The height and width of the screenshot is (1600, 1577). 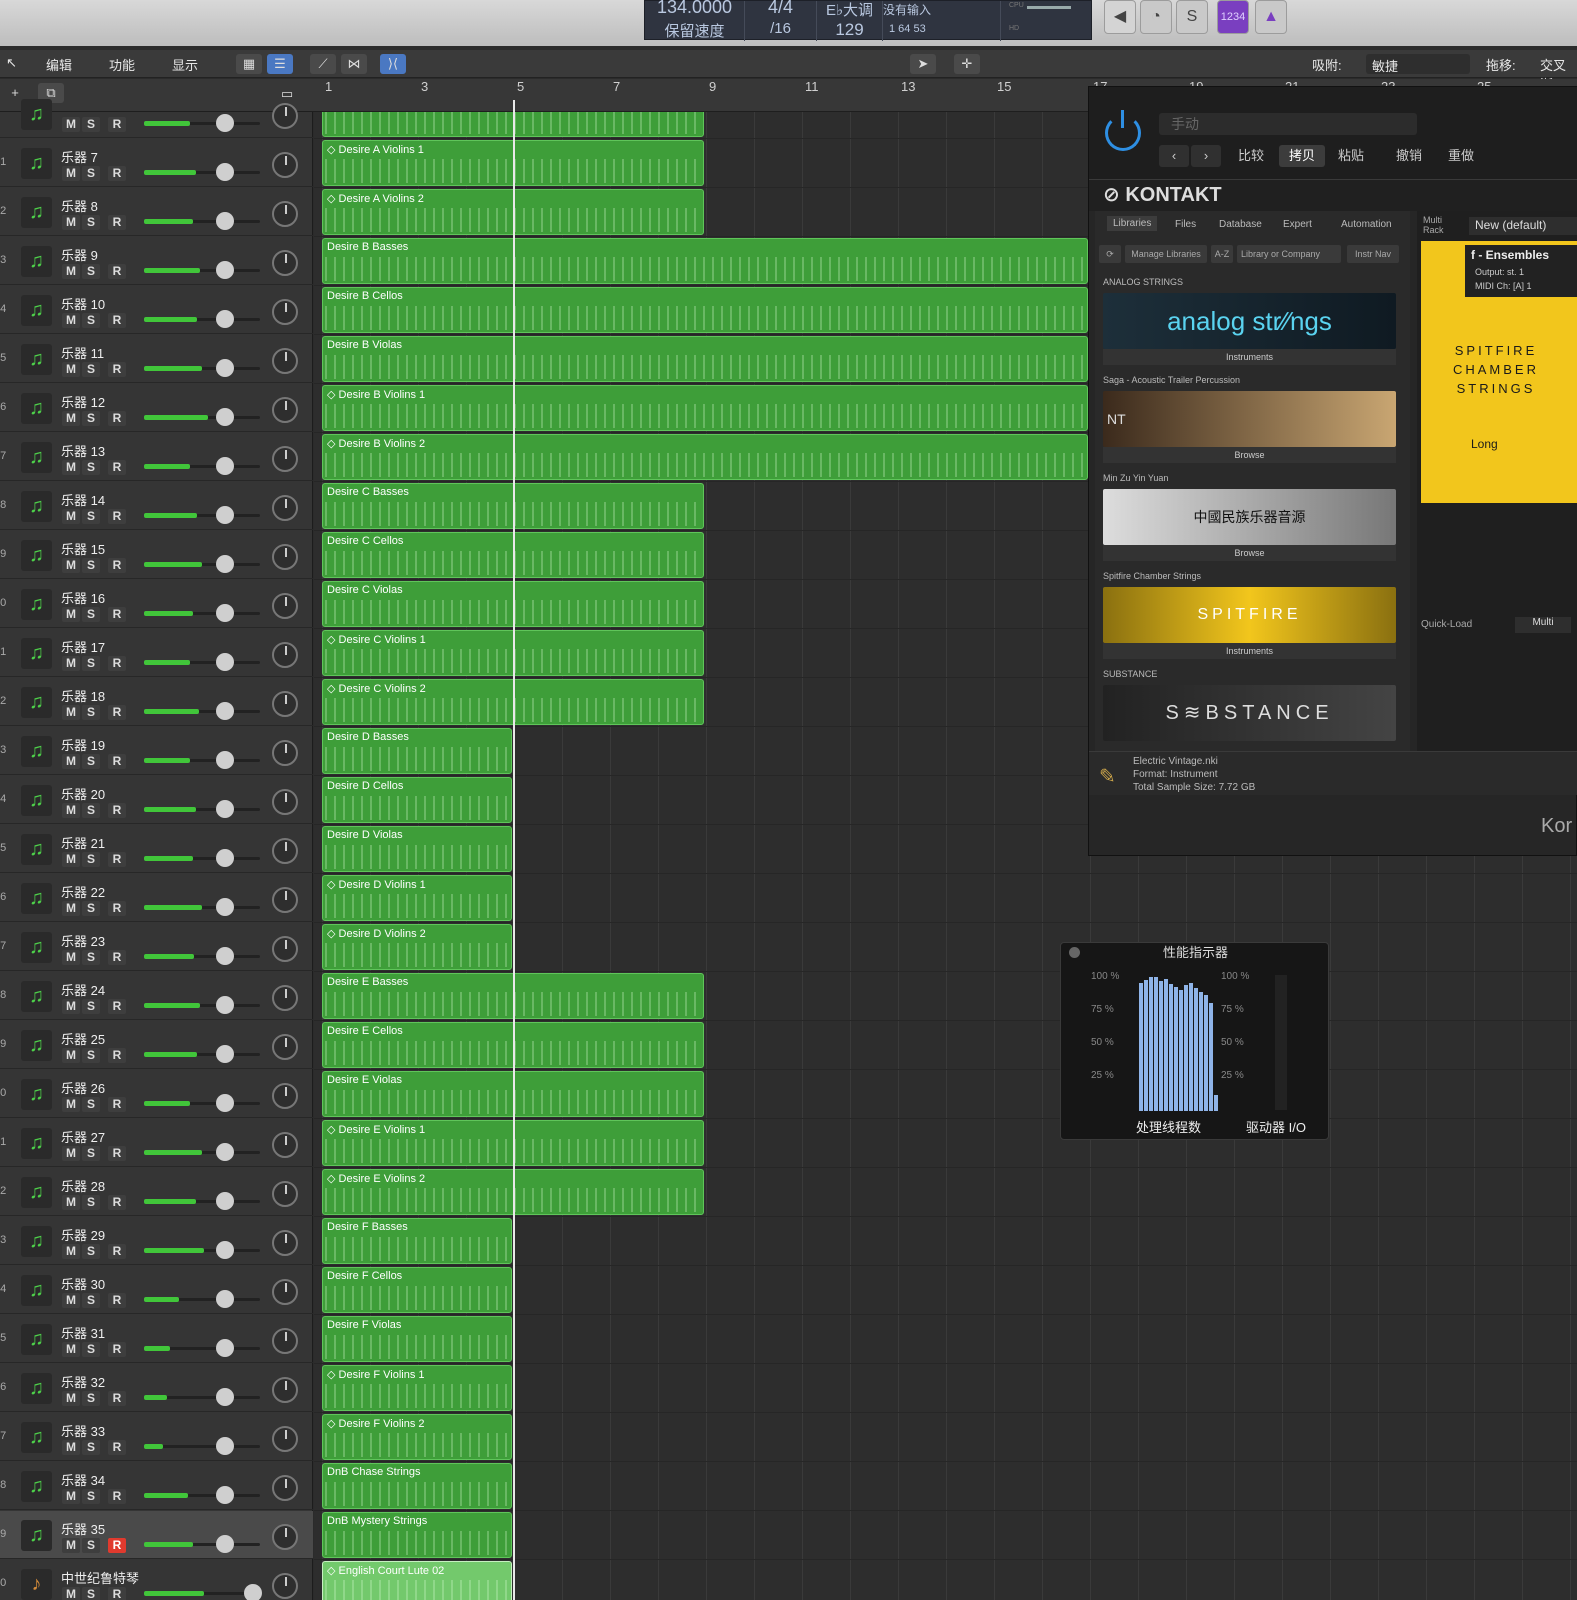 I want to click on time-signature: 4/4, so click(x=780, y=9).